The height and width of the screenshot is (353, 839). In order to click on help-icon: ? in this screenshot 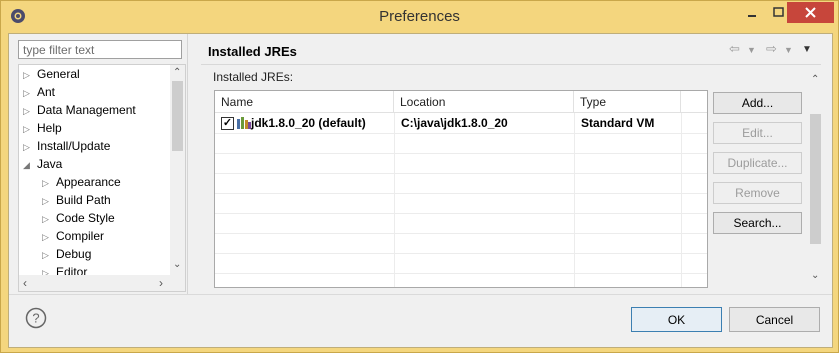, I will do `click(36, 318)`.